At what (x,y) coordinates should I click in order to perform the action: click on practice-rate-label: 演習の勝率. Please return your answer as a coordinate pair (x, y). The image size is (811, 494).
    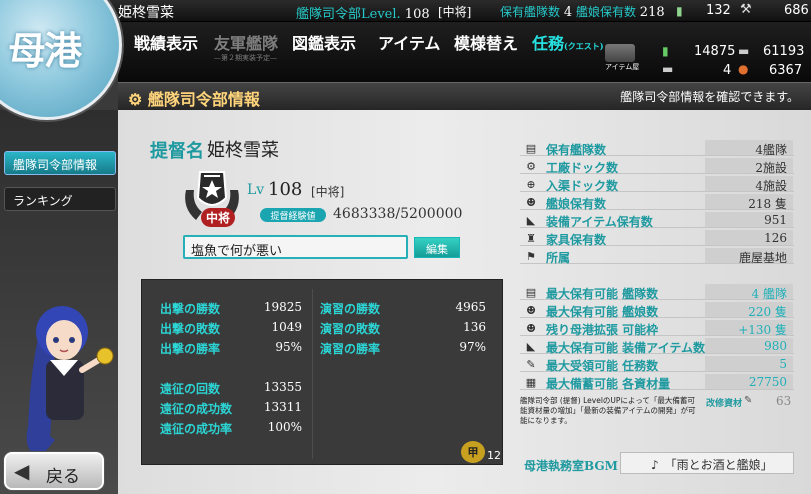
    Looking at the image, I should click on (350, 349).